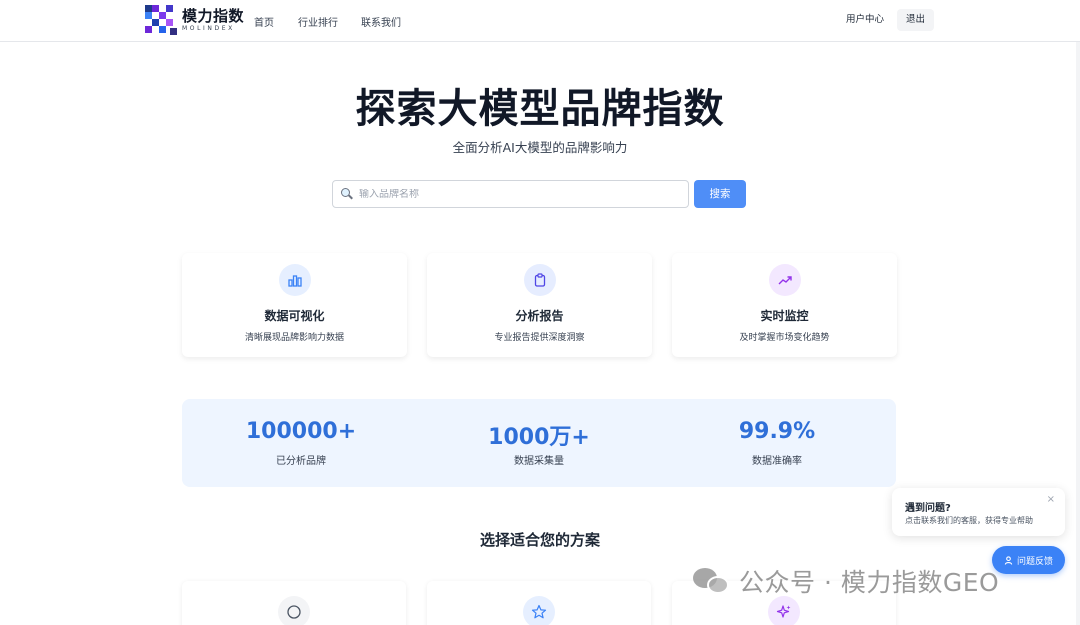 The width and height of the screenshot is (1080, 625). What do you see at coordinates (540, 21) in the screenshot?
I see `top-nav: 模力指数 MOLINDEX 首页 行业排行 联系我们 用户中心 退出` at bounding box center [540, 21].